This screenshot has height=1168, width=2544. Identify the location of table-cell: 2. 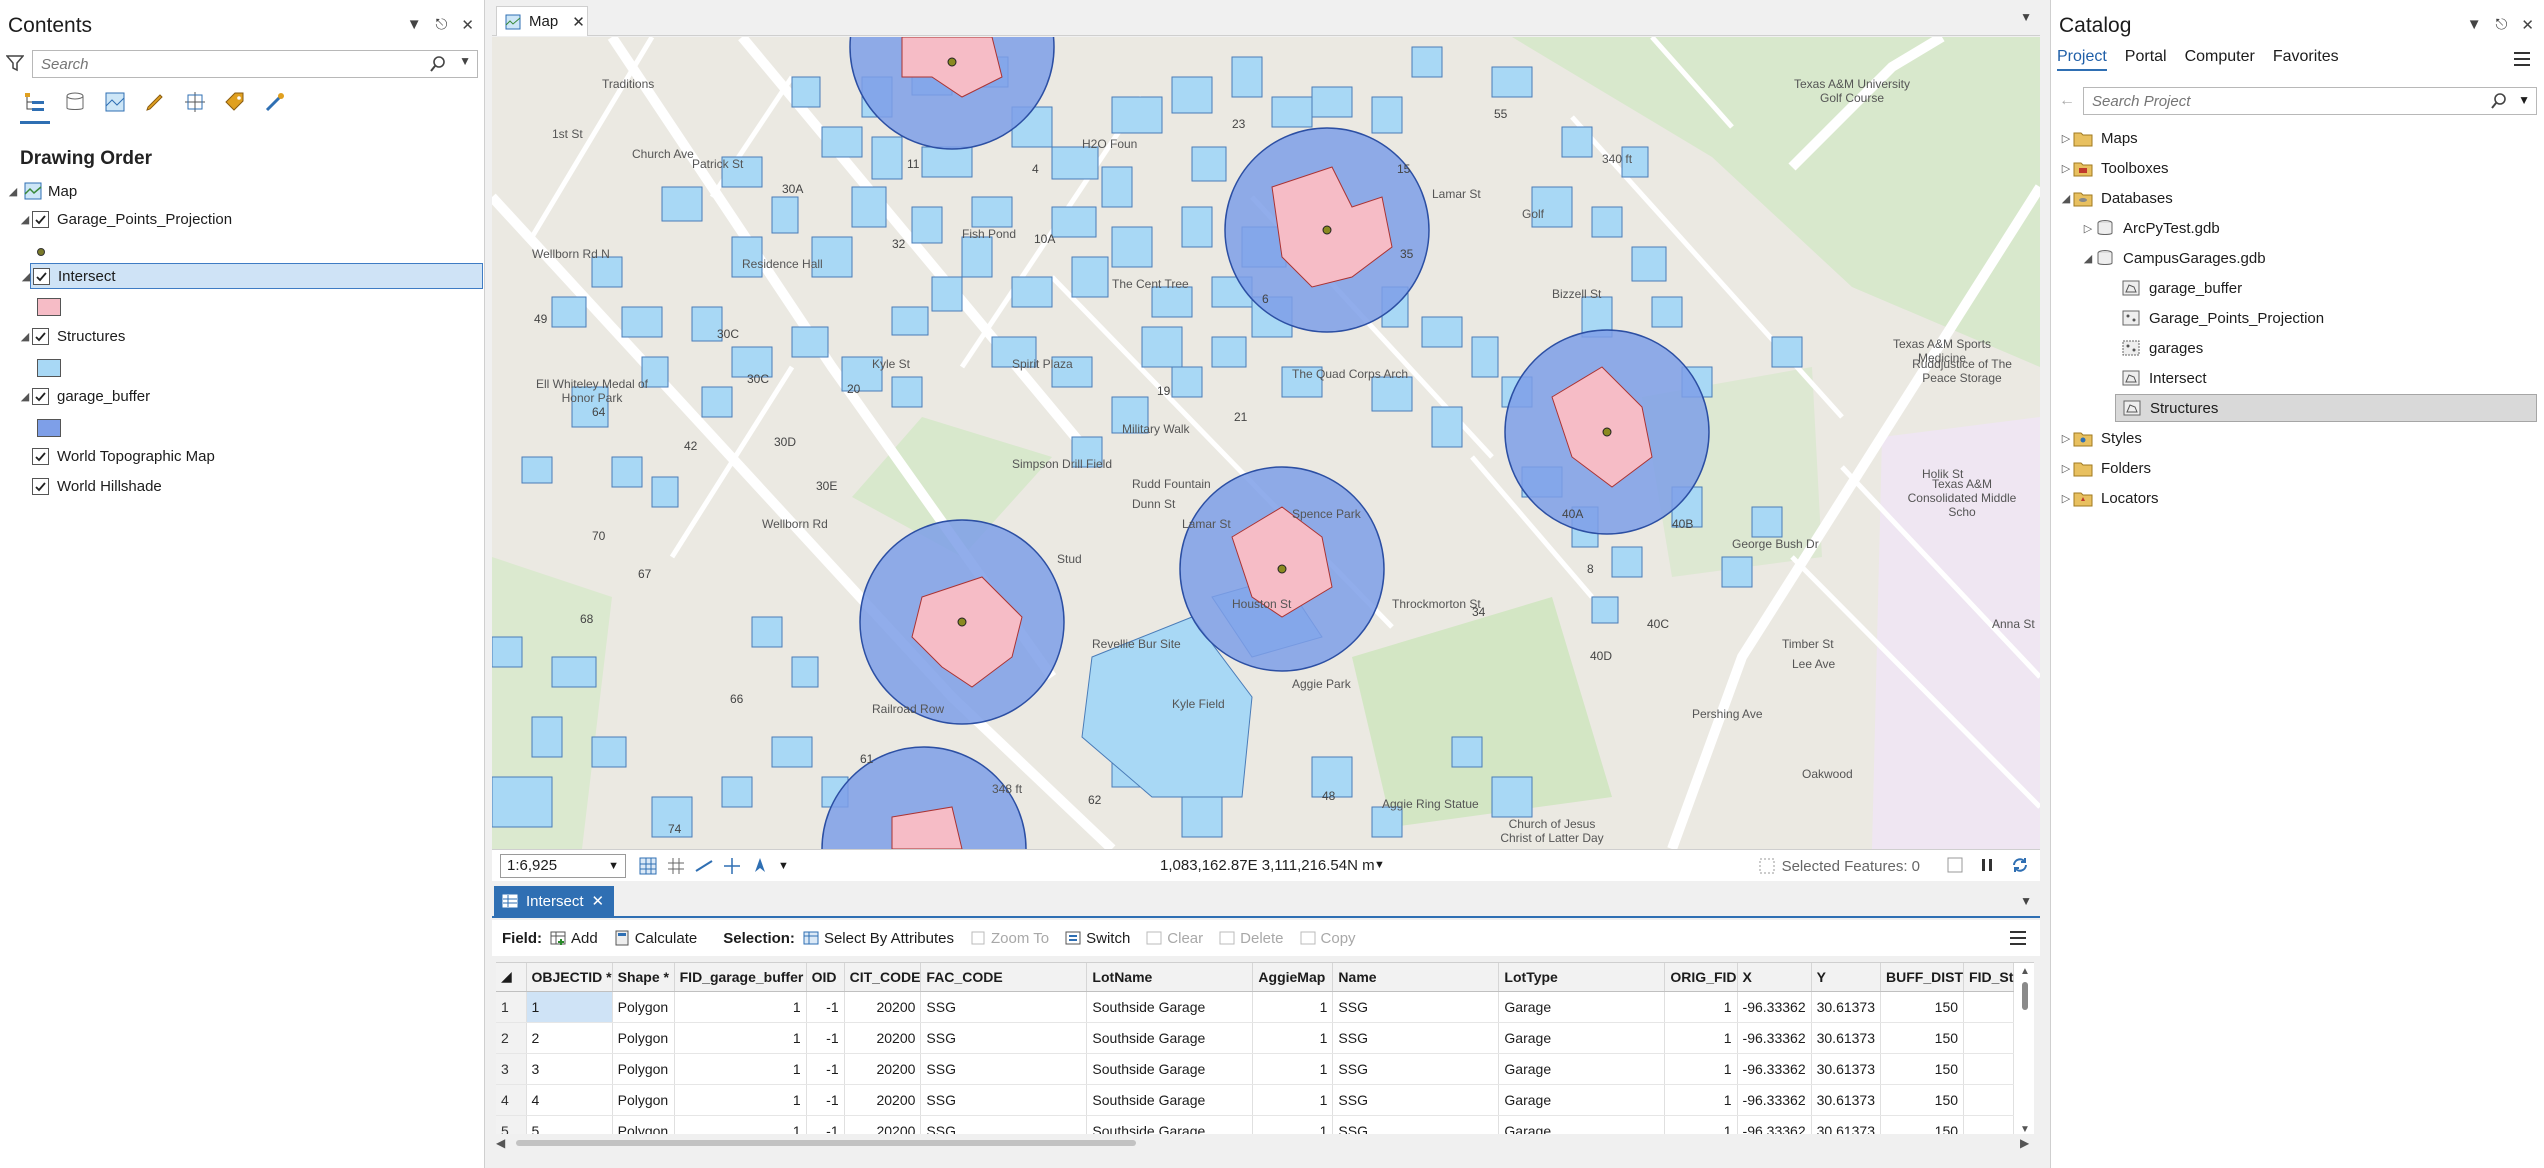
(569, 1038).